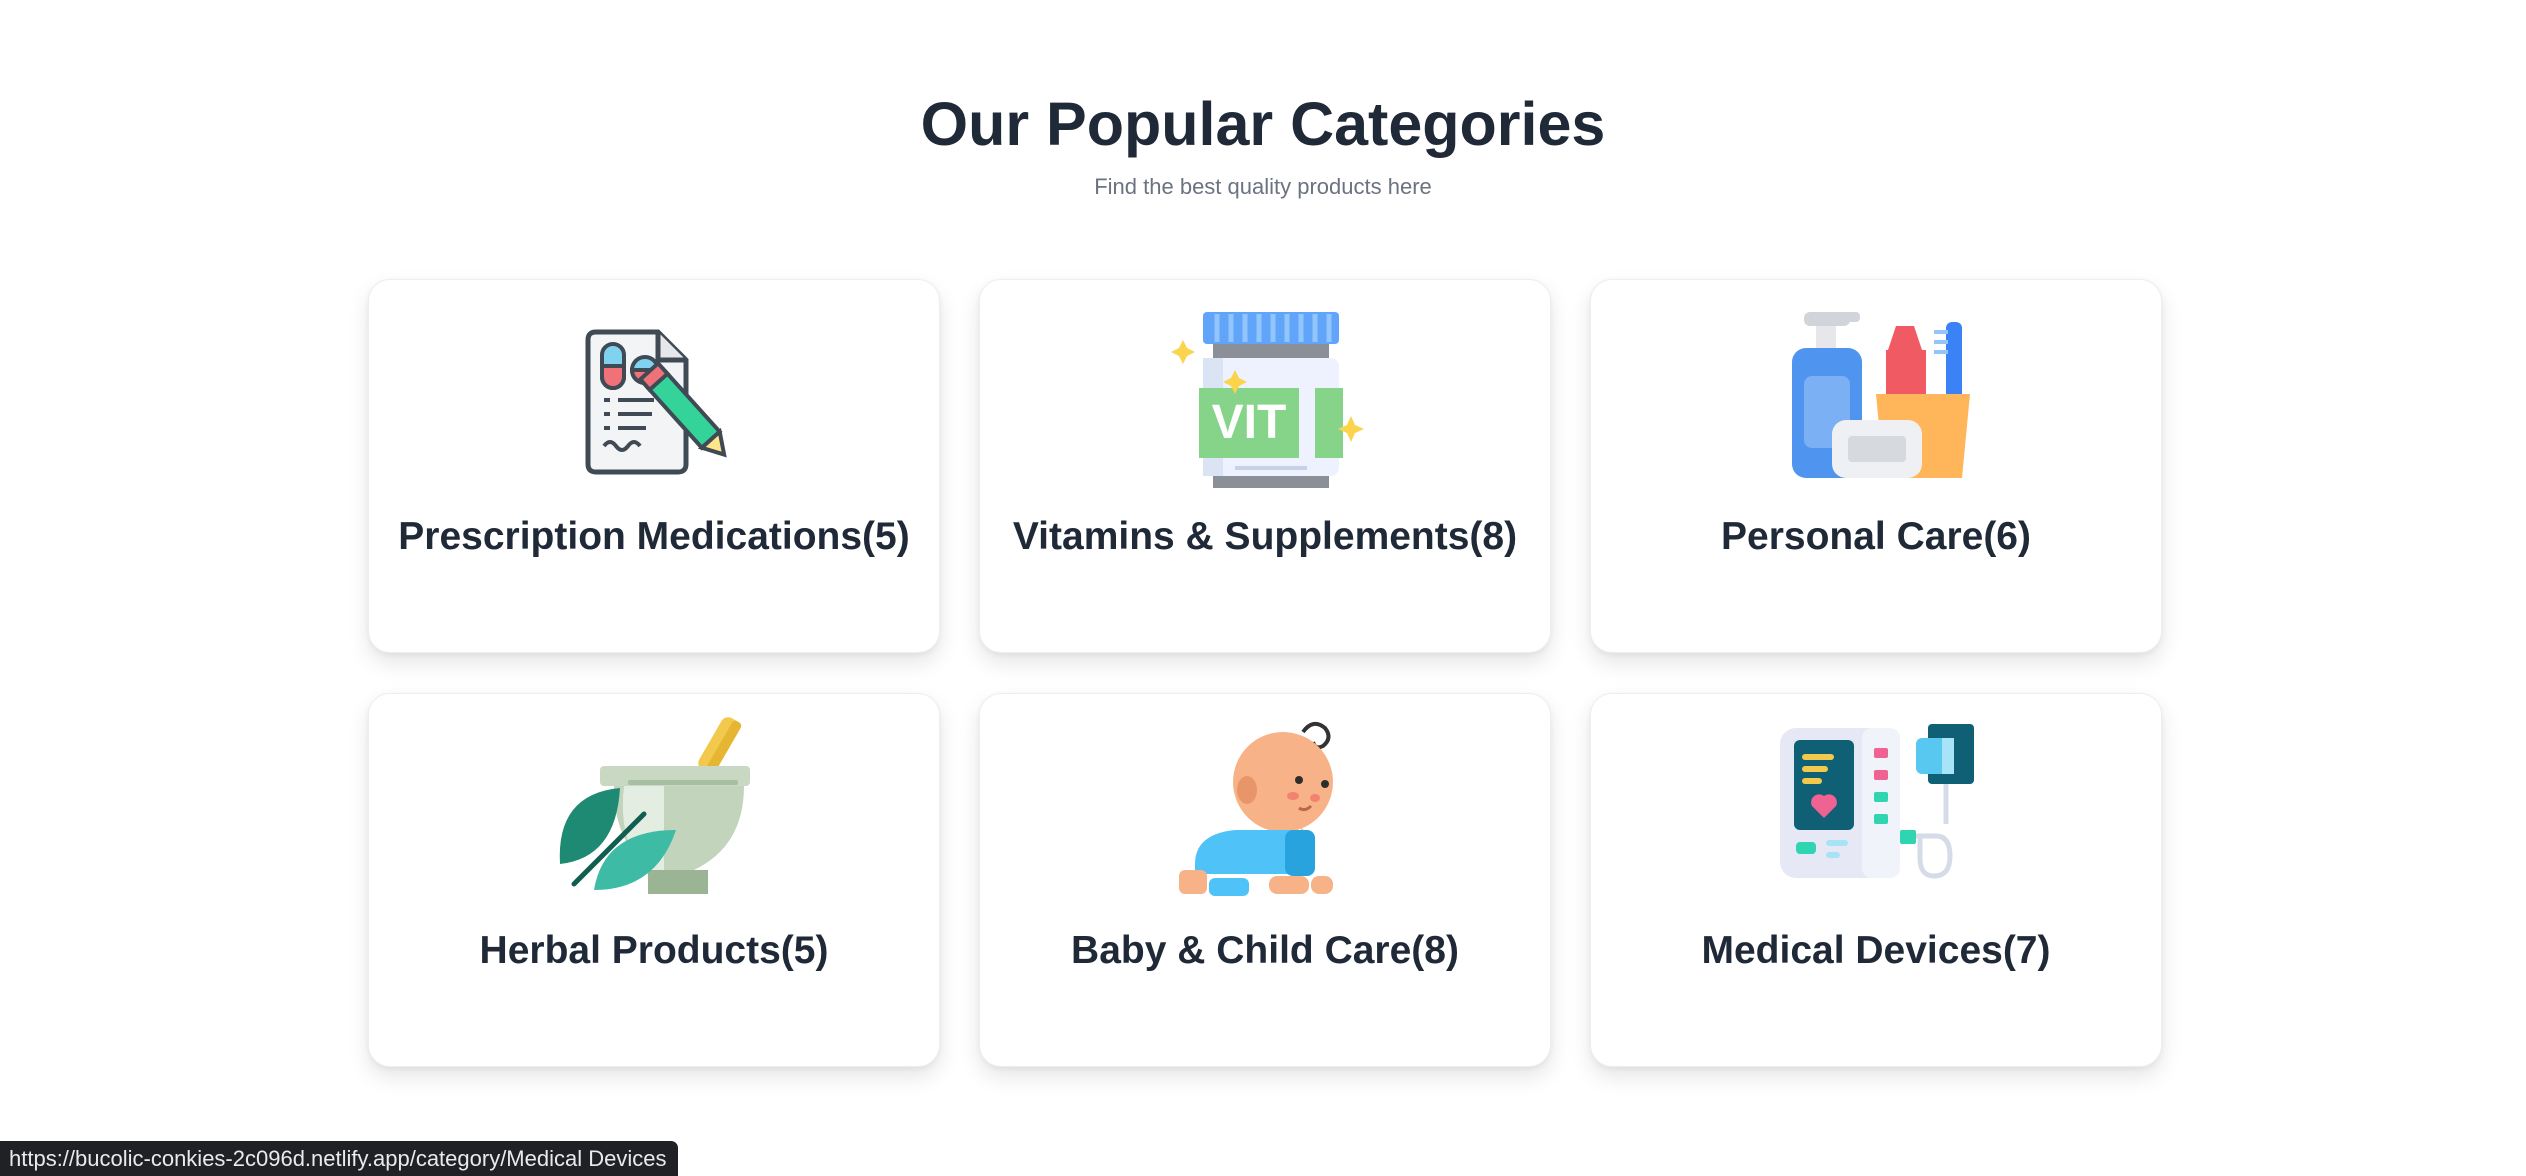 The image size is (2526, 1176). I want to click on category-label: Baby & Child Care(8), so click(1265, 950).